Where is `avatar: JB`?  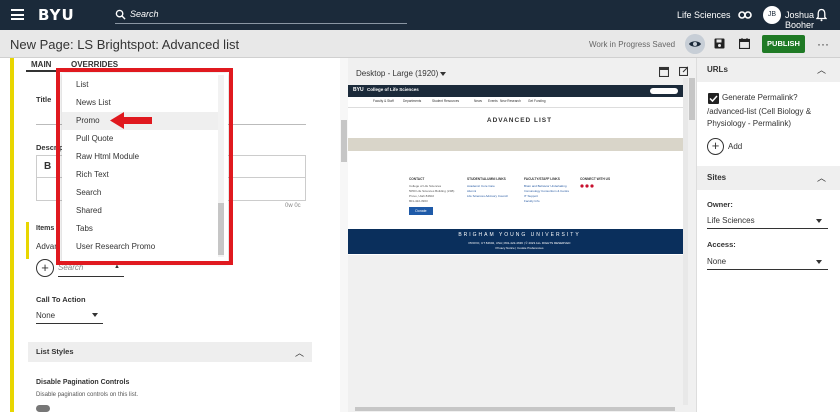
avatar: JB is located at coordinates (772, 15).